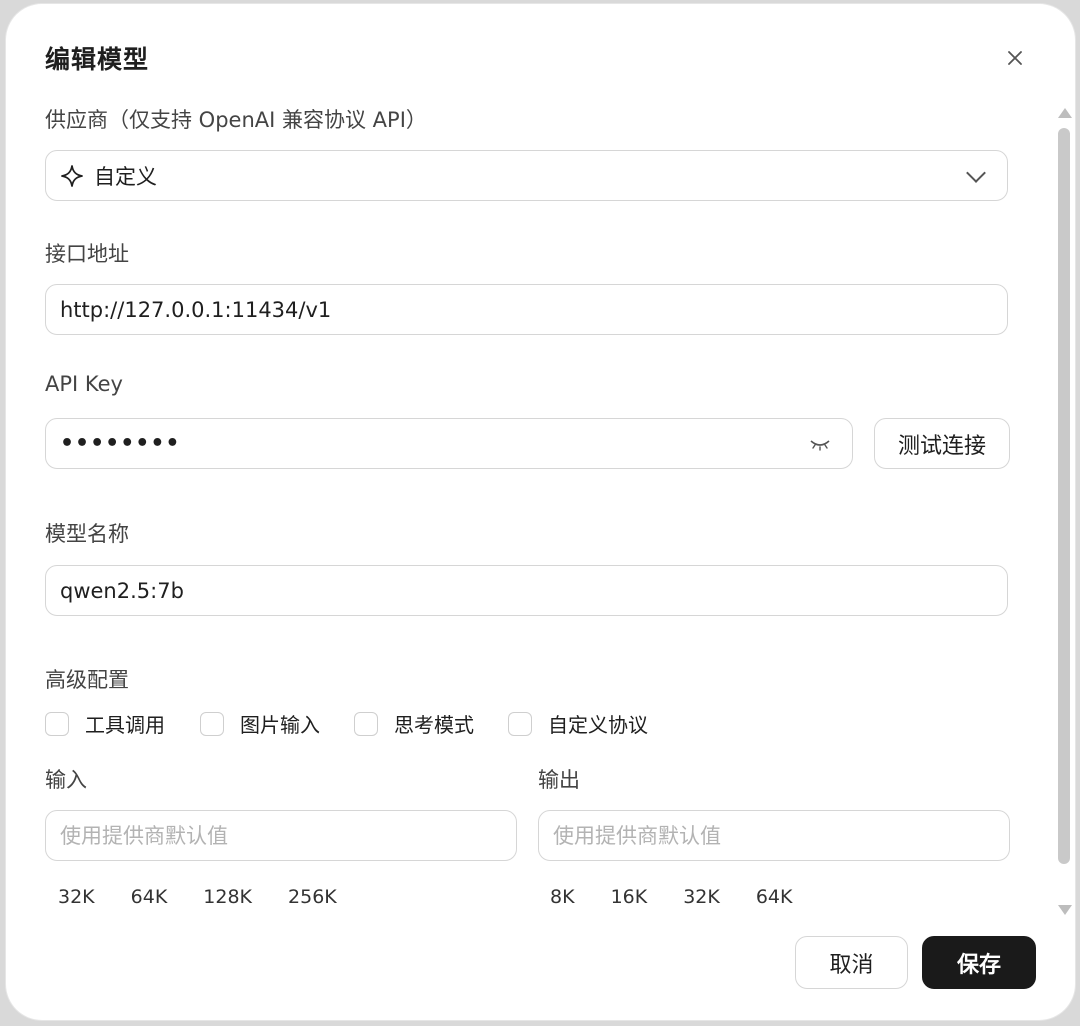 The width and height of the screenshot is (1080, 1026). I want to click on close-icon, so click(1015, 58).